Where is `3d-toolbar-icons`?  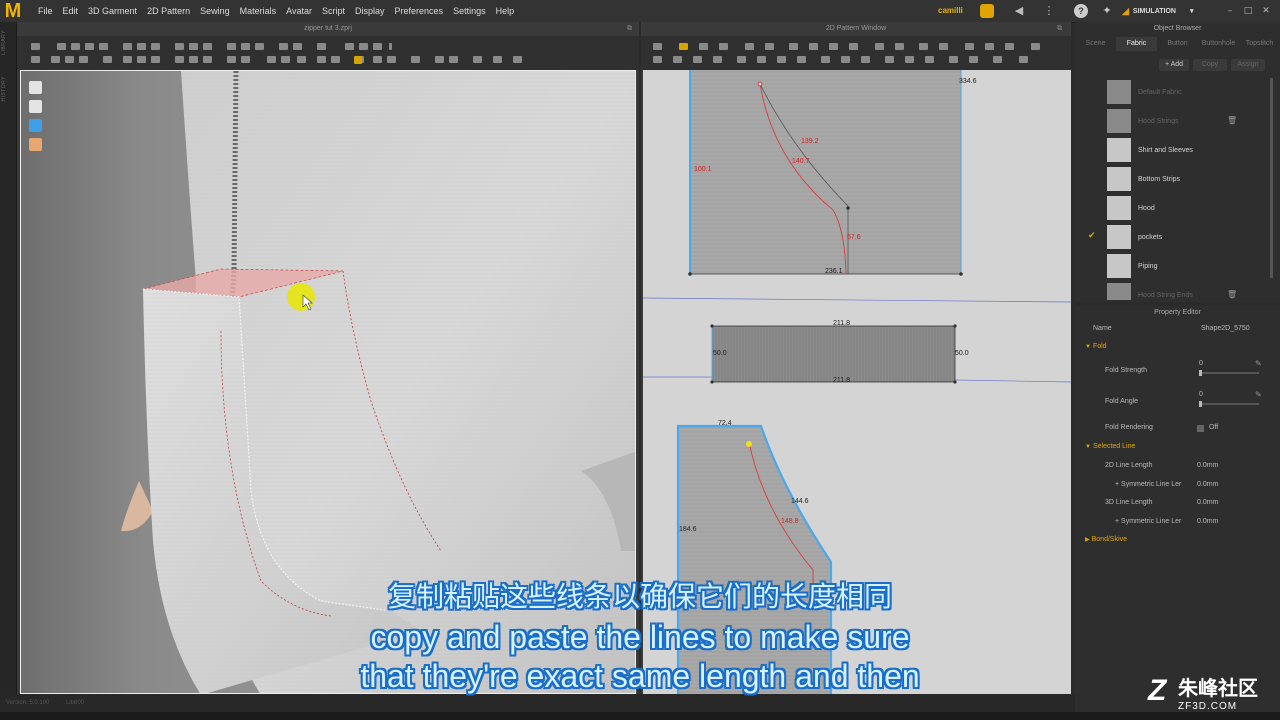
3d-toolbar-icons is located at coordinates (327, 53).